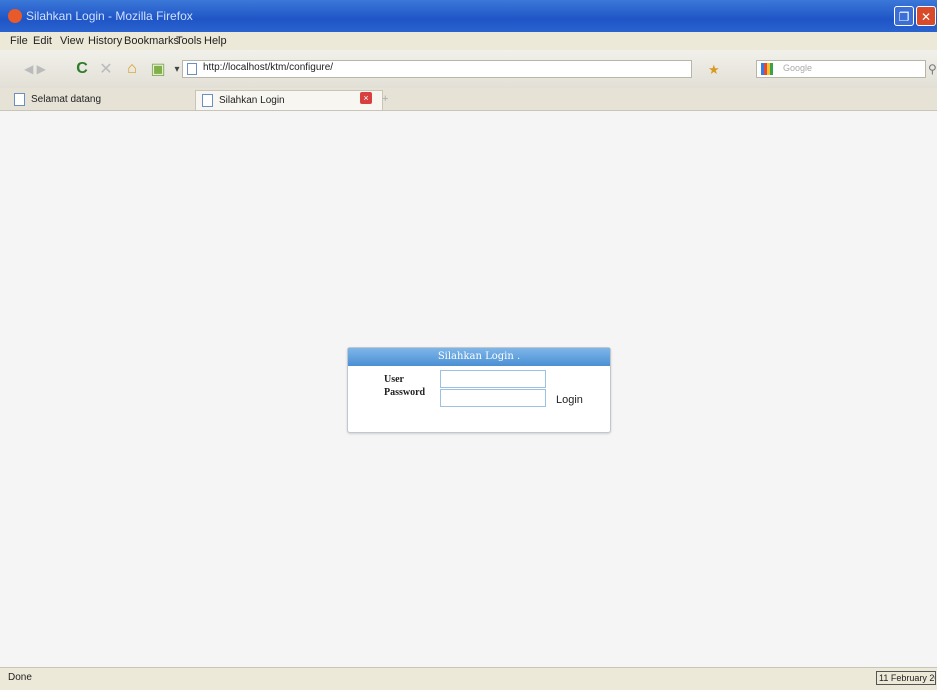  What do you see at coordinates (289, 100) in the screenshot?
I see `tab-active: Silahkan Login` at bounding box center [289, 100].